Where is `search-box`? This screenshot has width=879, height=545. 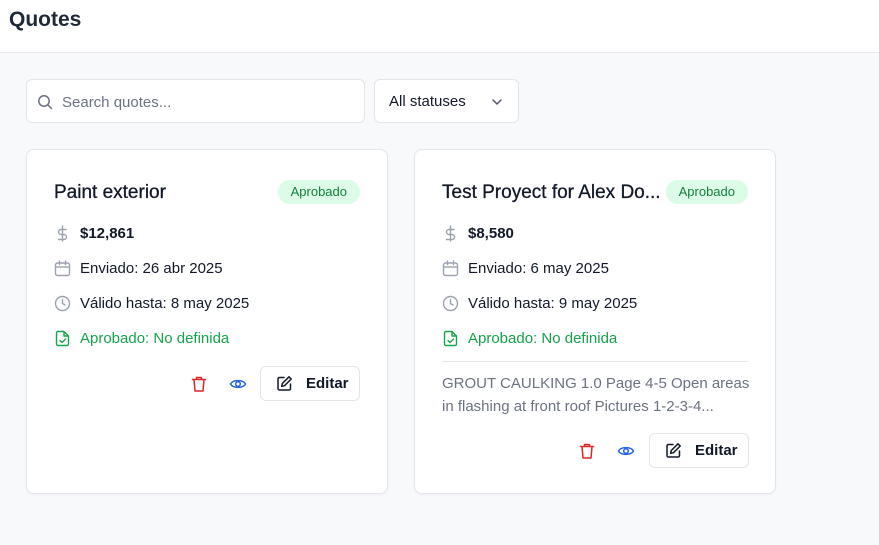 search-box is located at coordinates (195, 101).